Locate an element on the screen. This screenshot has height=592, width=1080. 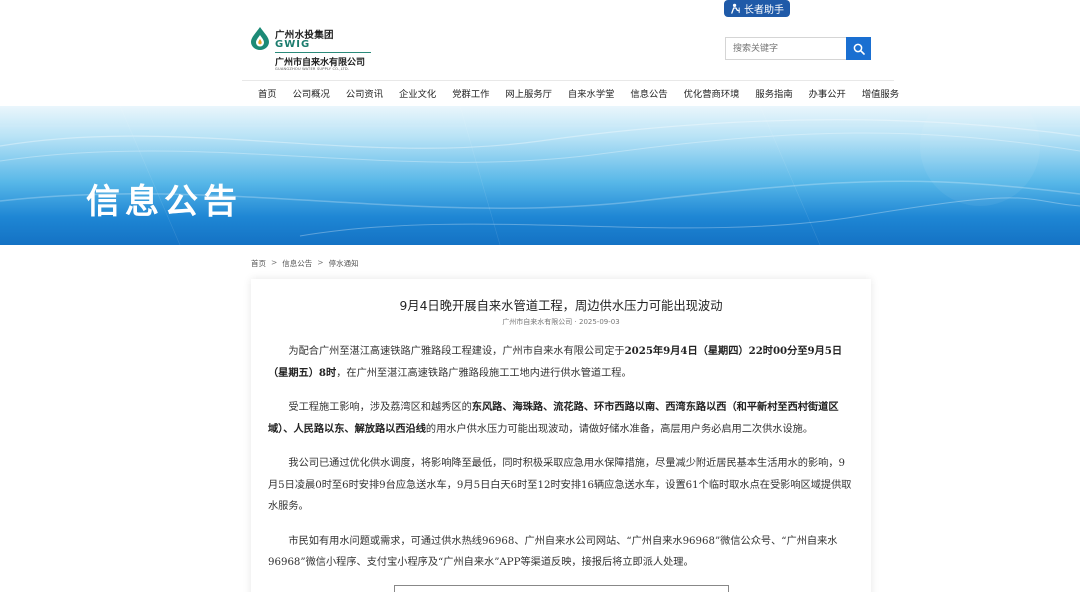
breadcrumb: 首页 > 信息公告 > 停水通知 is located at coordinates (305, 263).